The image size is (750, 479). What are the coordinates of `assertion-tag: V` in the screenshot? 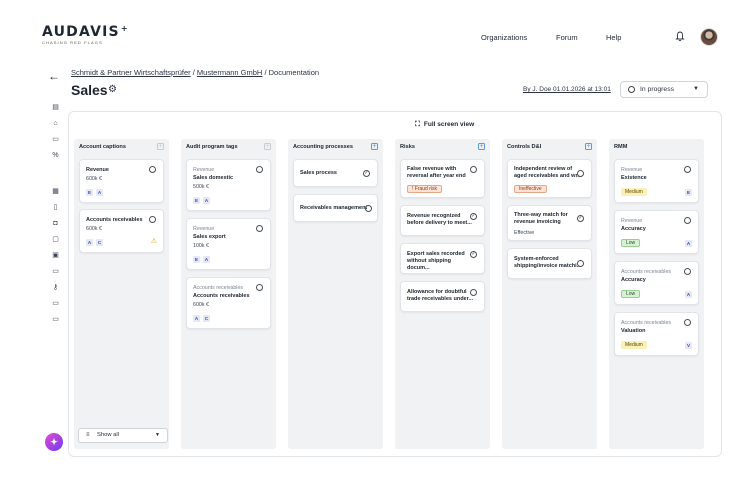 It's located at (688, 345).